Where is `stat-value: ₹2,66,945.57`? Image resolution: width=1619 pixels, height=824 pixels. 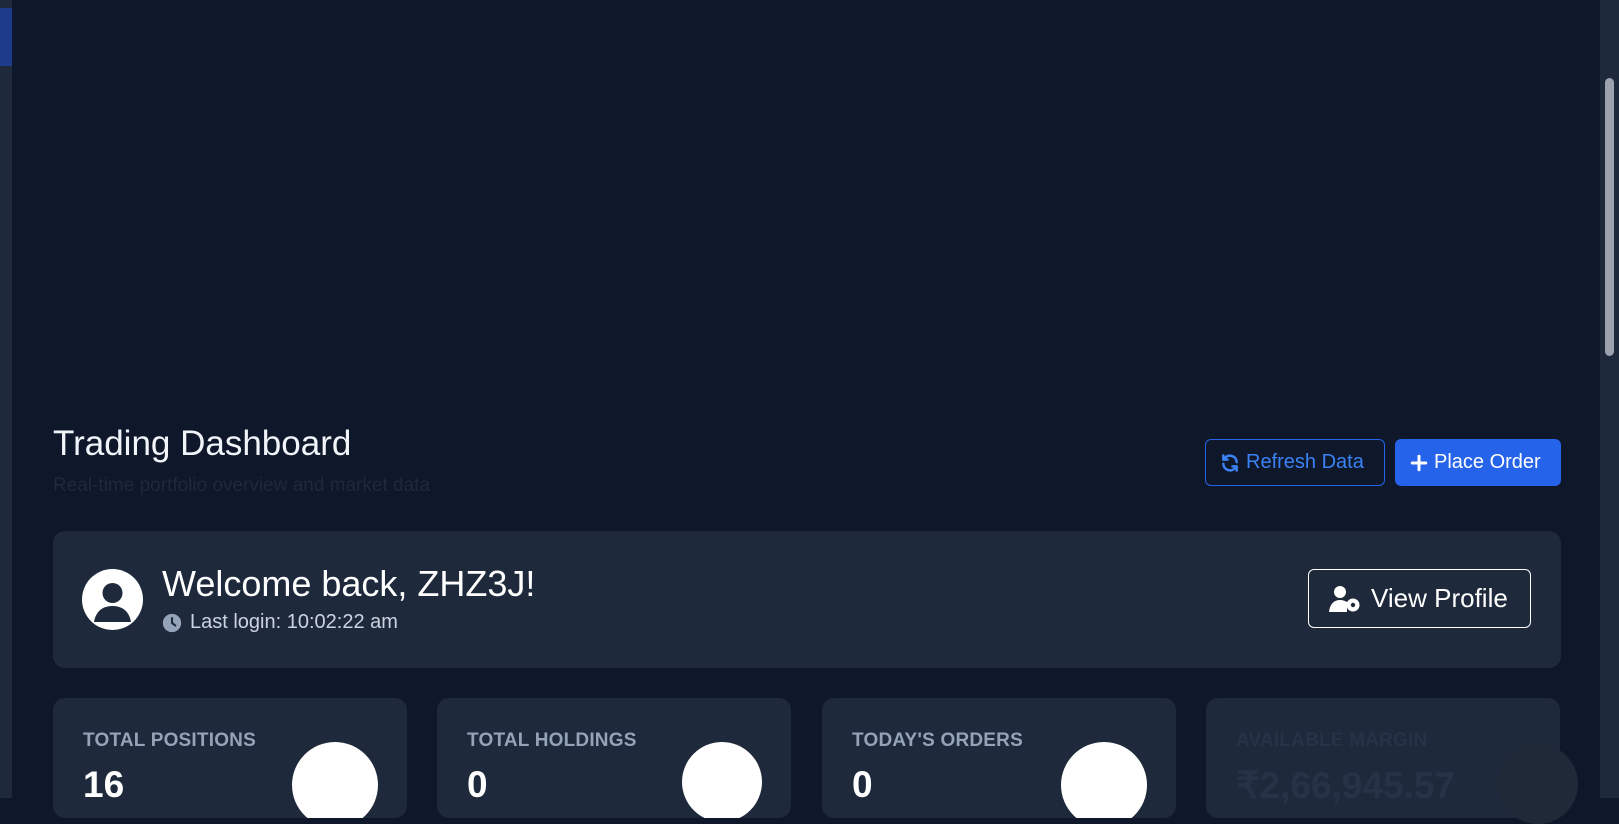
stat-value: ₹2,66,945.57 is located at coordinates (1346, 785).